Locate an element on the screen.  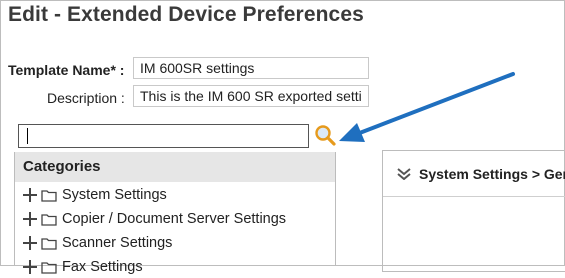
category-label: Copier / Document Server Settings is located at coordinates (174, 219).